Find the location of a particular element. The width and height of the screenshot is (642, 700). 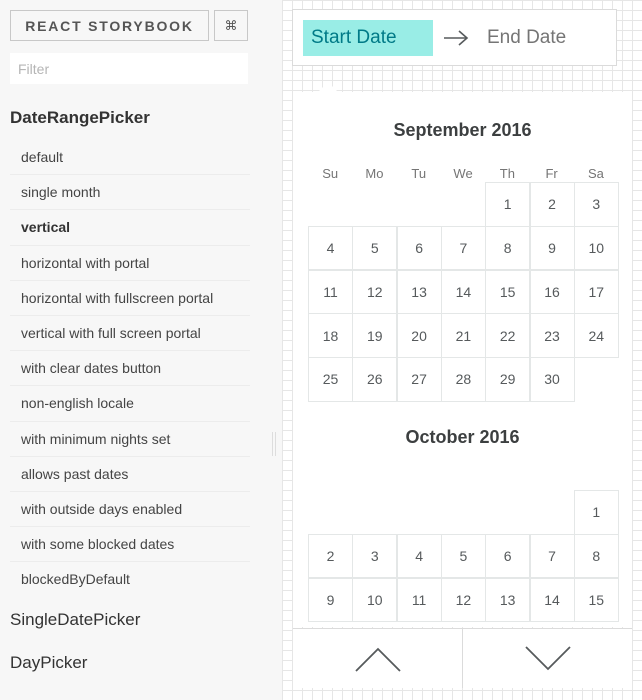

calendar-day: 23 is located at coordinates (552, 335).